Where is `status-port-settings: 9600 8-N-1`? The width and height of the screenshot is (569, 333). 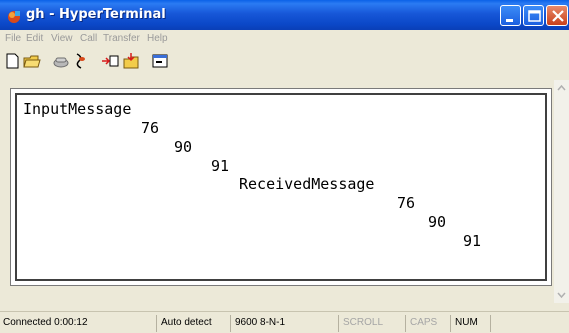
status-port-settings: 9600 8-N-1 is located at coordinates (257, 323).